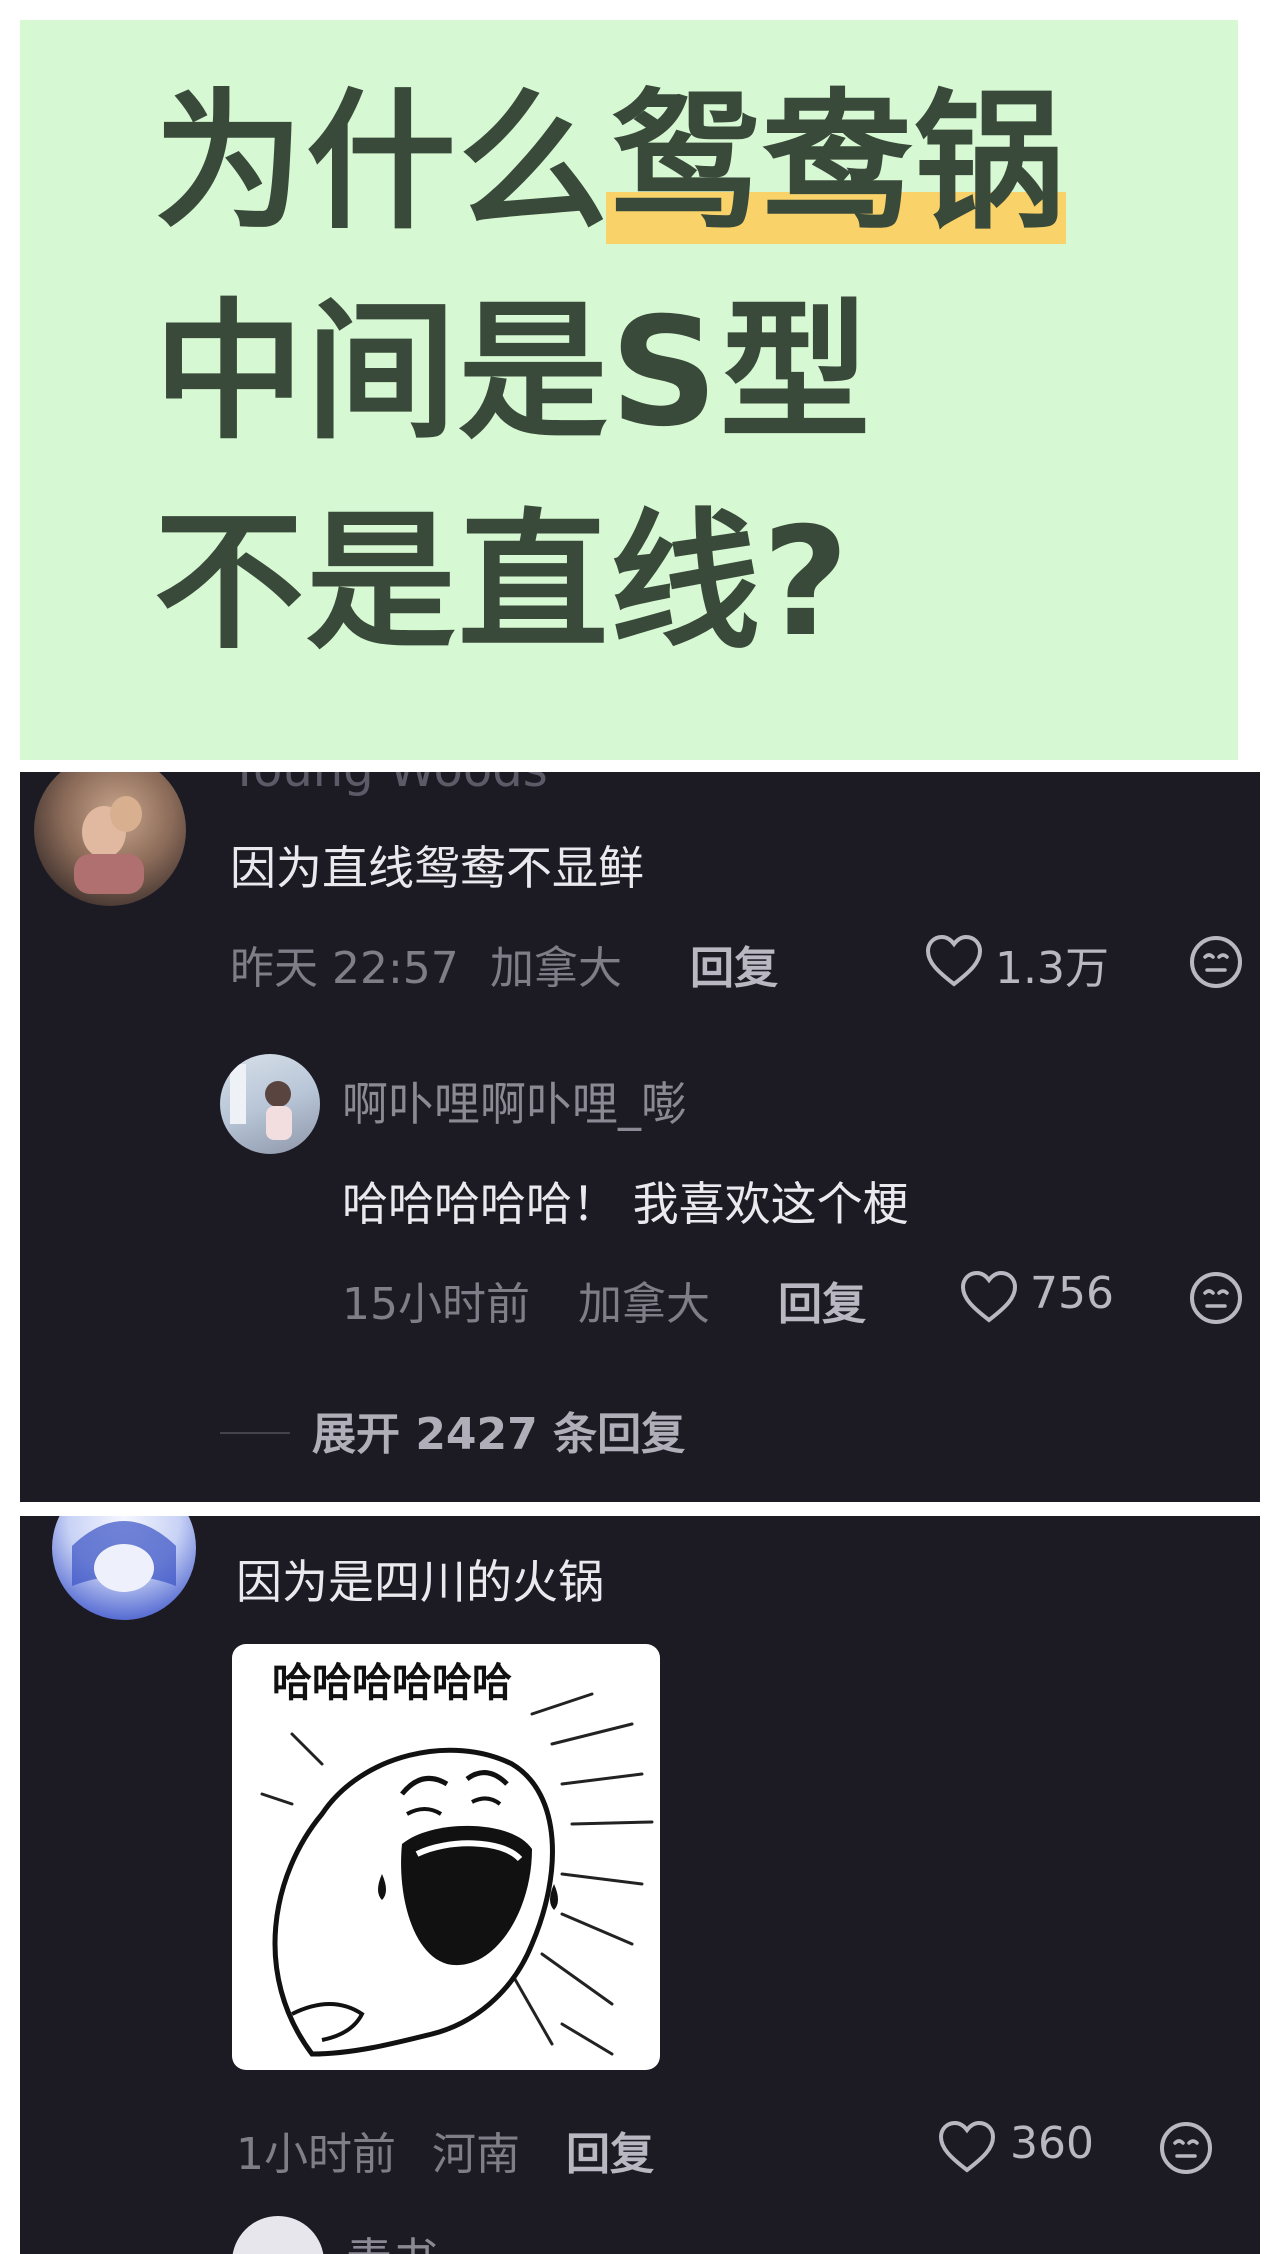 The height and width of the screenshot is (2254, 1280). I want to click on title-prefix: 为什么, so click(382, 163).